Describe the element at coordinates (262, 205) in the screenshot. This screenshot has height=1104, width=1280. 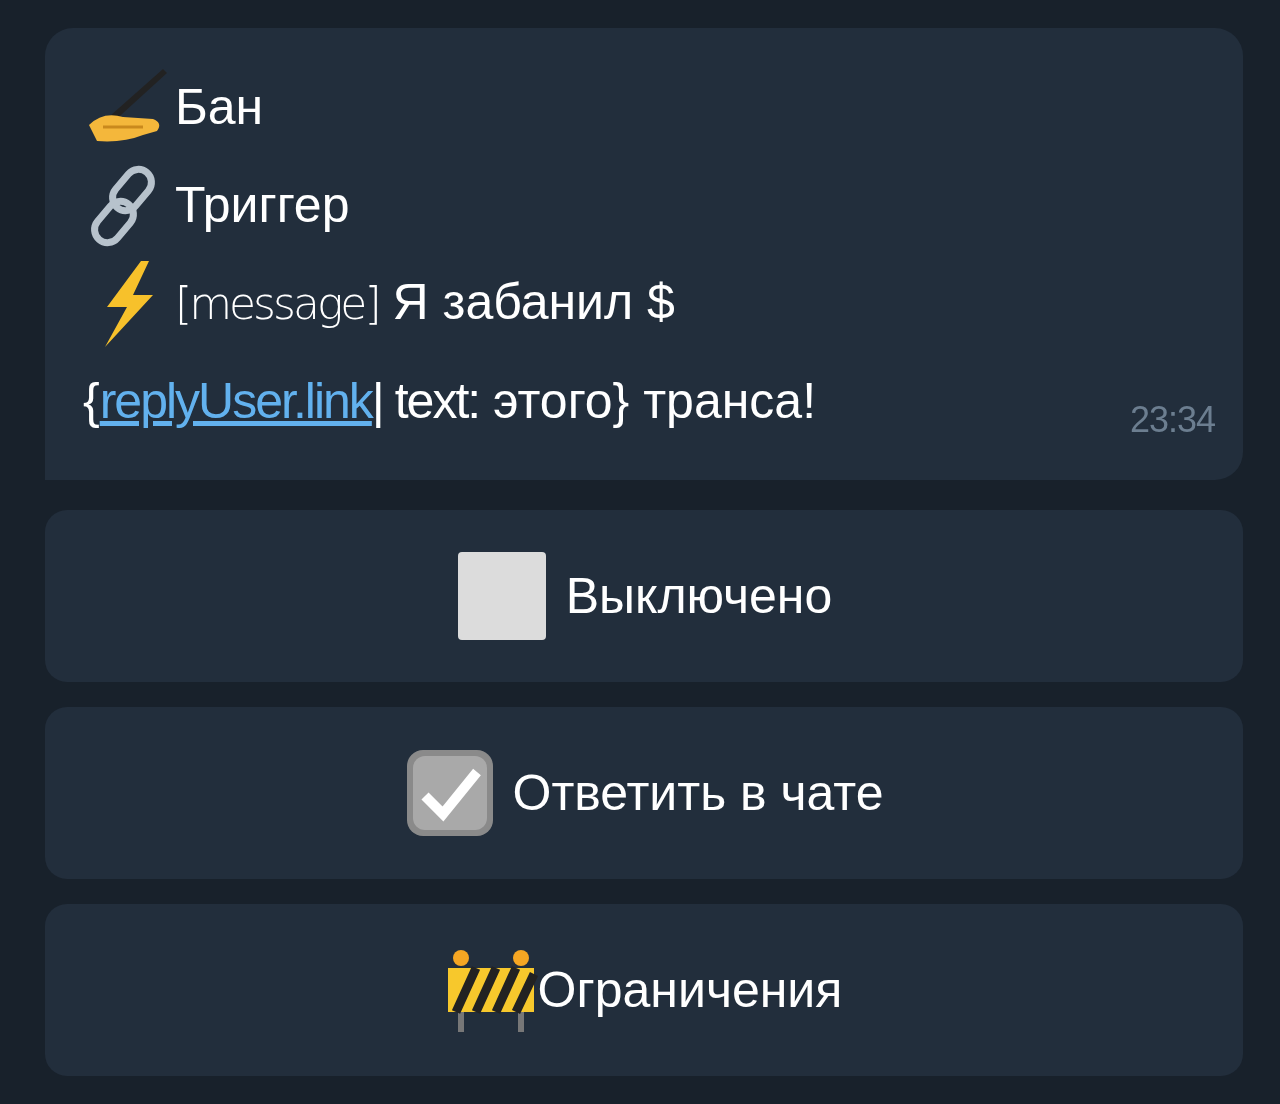
I see `message-line: Триггер` at that location.